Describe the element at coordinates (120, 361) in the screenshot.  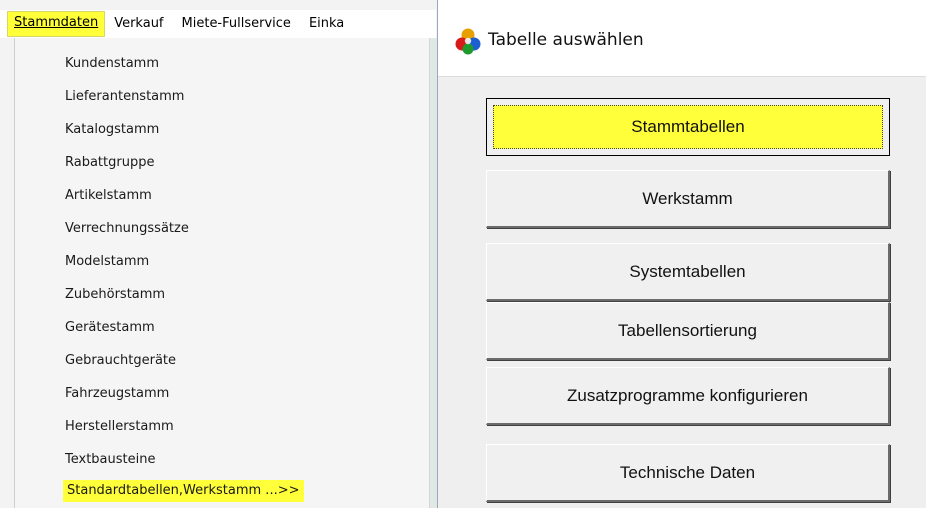
I see `menu-item-gebrauchtgeraete: Gebrauchtgeräte` at that location.